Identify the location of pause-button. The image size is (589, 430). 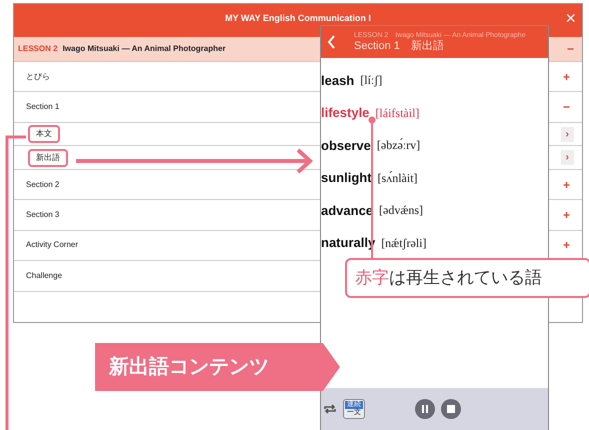
(425, 409).